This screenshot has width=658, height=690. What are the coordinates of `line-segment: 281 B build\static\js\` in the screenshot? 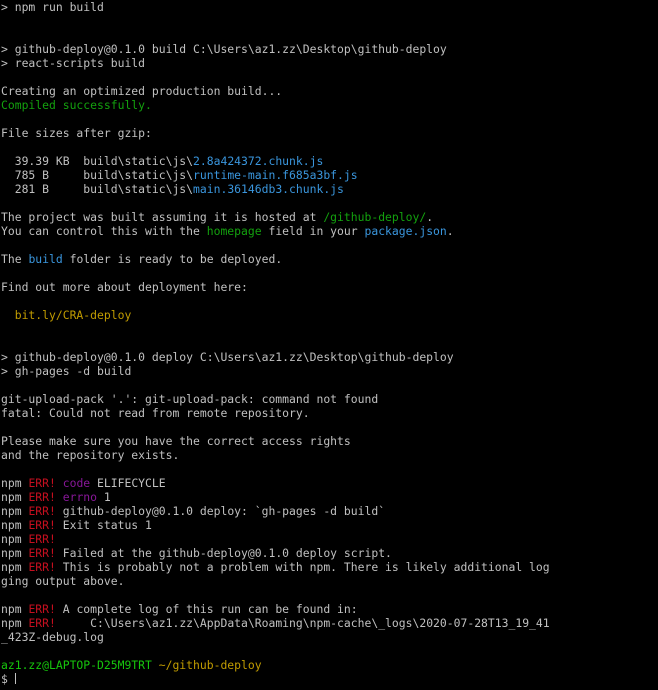 It's located at (97, 189).